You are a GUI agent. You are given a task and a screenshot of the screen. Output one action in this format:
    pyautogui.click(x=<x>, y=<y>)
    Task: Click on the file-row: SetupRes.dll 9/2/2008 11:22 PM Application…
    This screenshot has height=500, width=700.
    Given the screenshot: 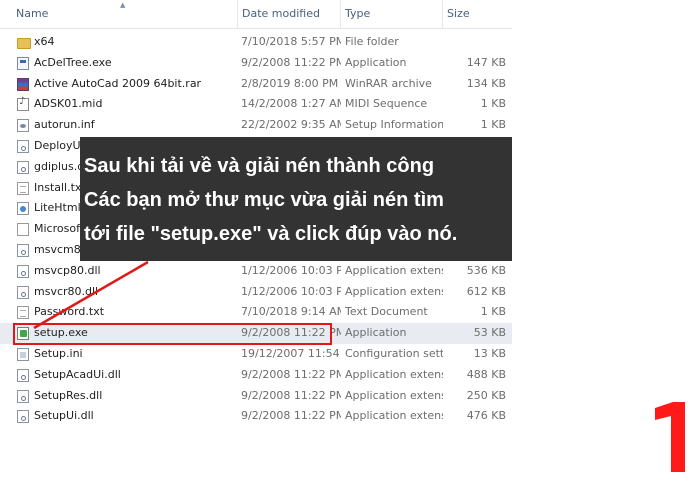 What is the action you would take?
    pyautogui.click(x=256, y=396)
    